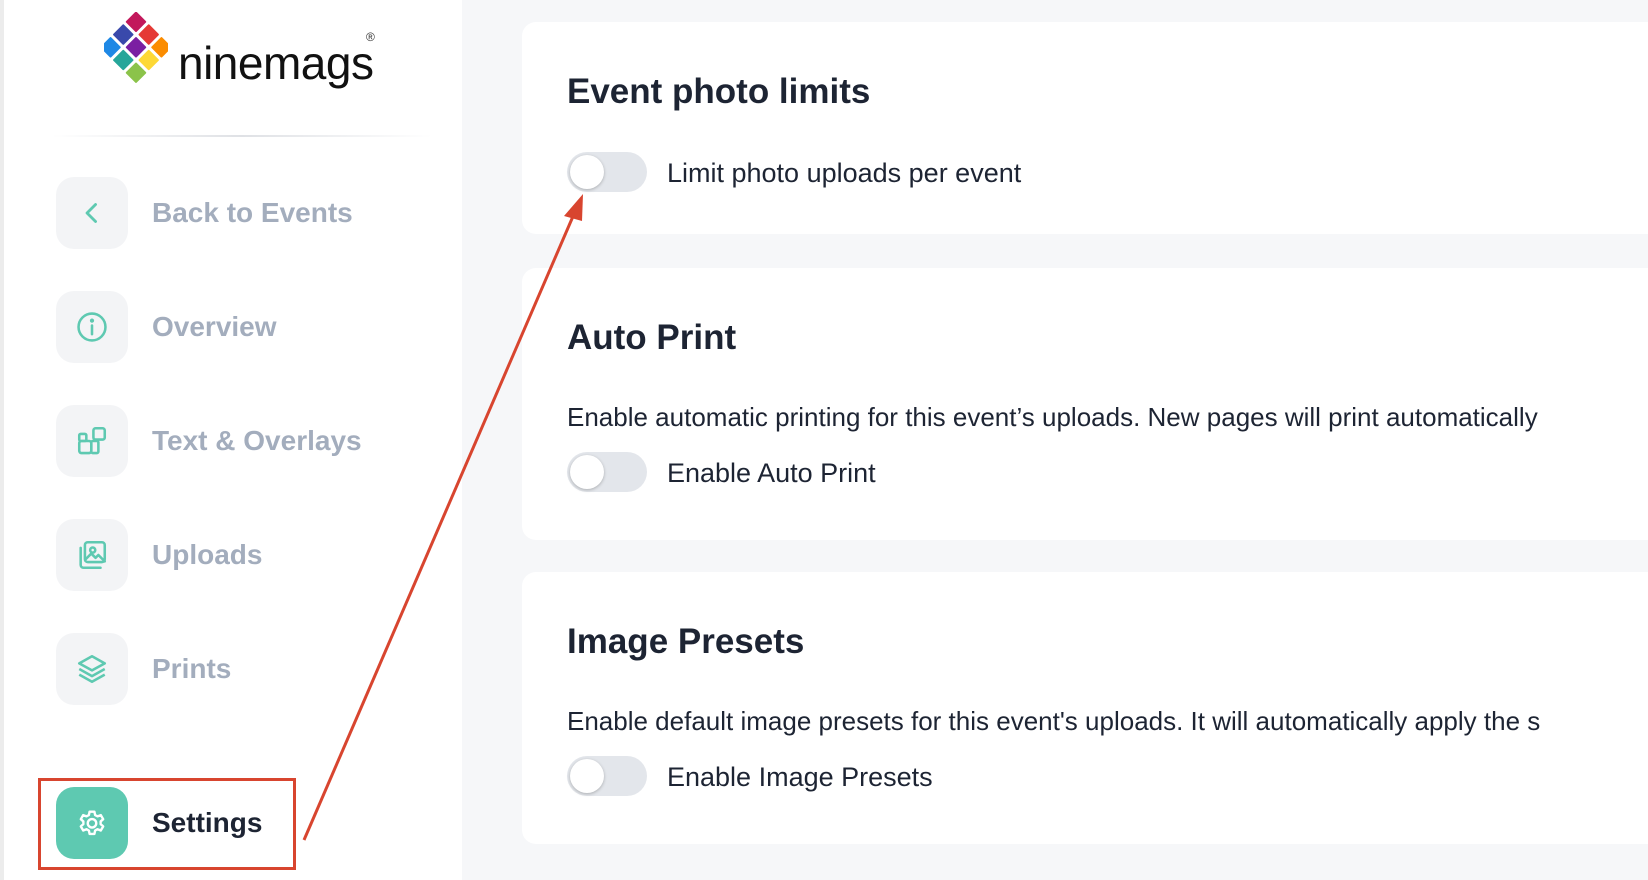 The height and width of the screenshot is (880, 1648). What do you see at coordinates (256, 669) in the screenshot?
I see `sidebar-item-prints: Prints` at bounding box center [256, 669].